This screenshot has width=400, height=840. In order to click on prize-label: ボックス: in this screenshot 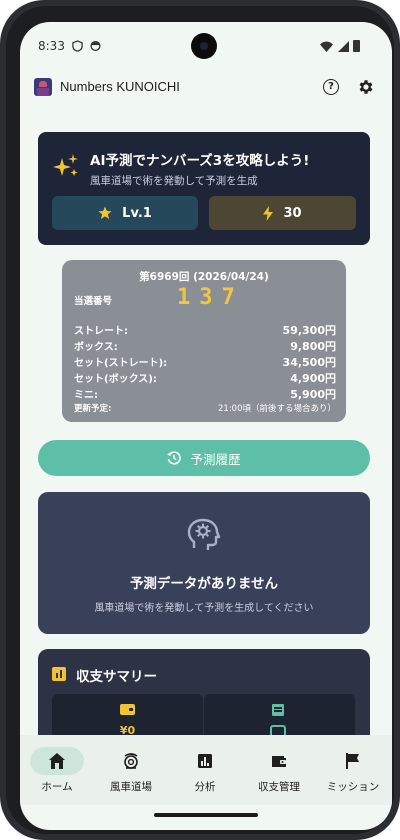, I will do `click(96, 347)`.